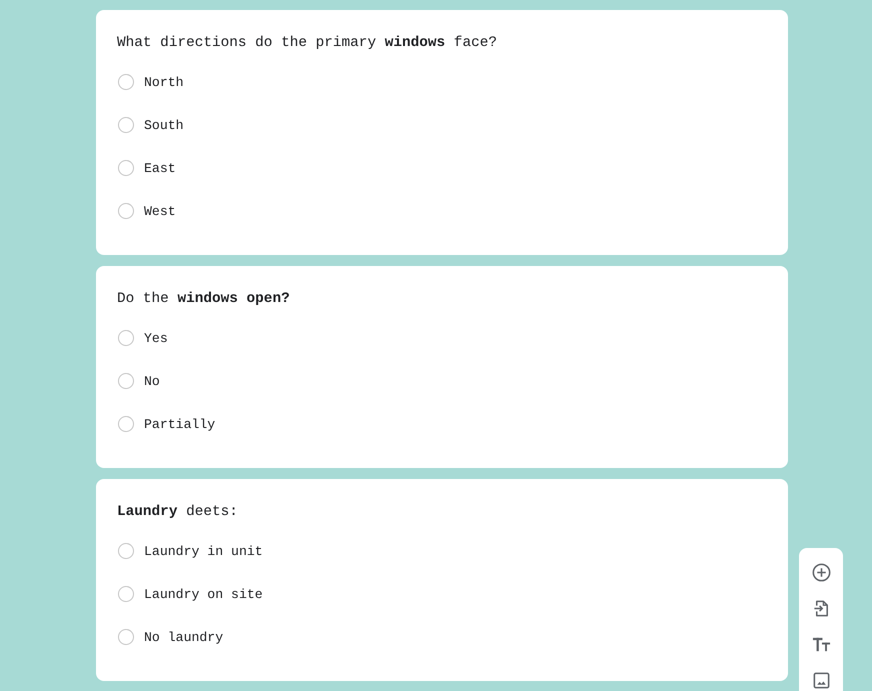 Image resolution: width=872 pixels, height=691 pixels. I want to click on image-icon, so click(821, 680).